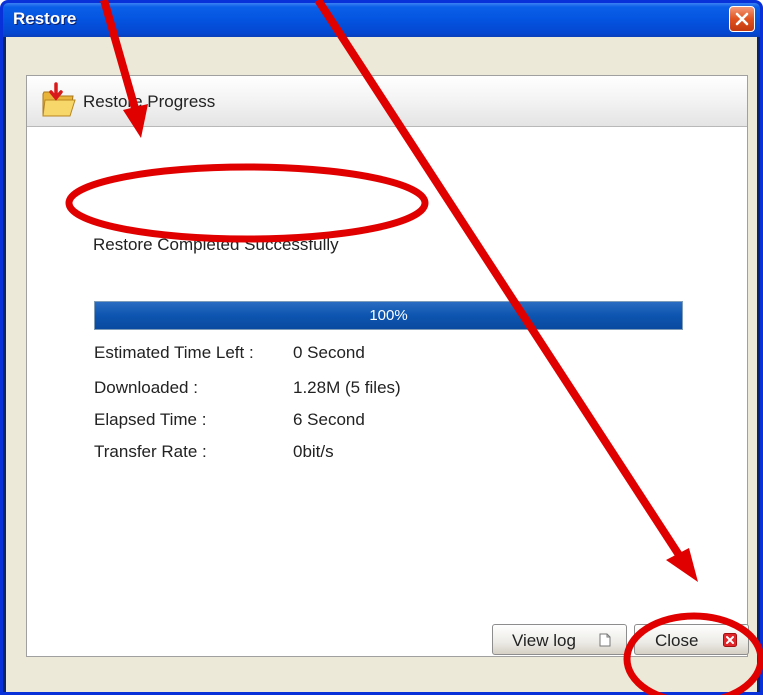 Image resolution: width=763 pixels, height=695 pixels. Describe the element at coordinates (387, 101) in the screenshot. I see `panel-header: Restore Progress` at that location.